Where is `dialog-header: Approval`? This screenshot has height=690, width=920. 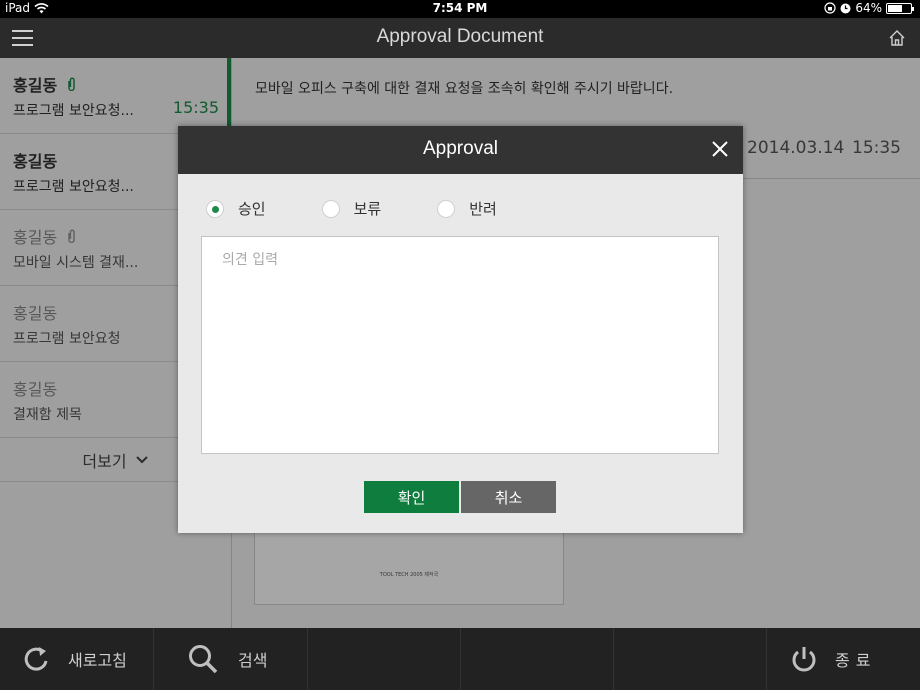
dialog-header: Approval is located at coordinates (460, 150).